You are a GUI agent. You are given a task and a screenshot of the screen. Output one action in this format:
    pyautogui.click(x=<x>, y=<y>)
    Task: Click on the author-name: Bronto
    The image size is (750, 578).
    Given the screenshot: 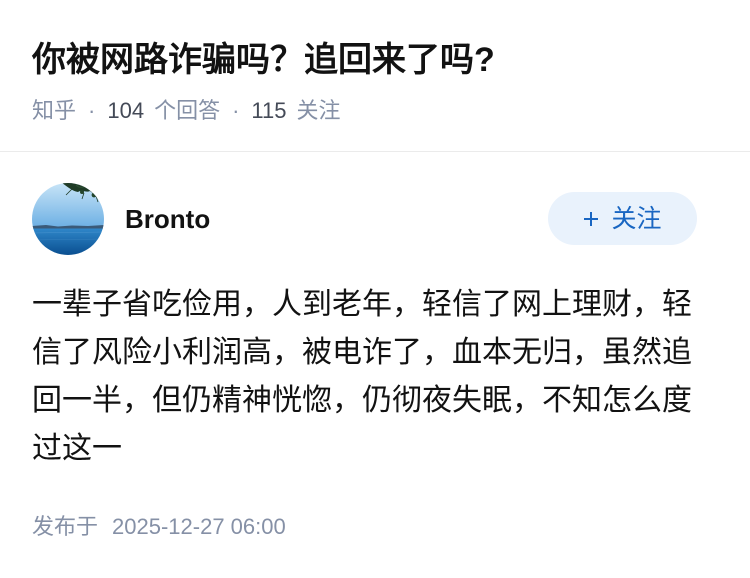 What is the action you would take?
    pyautogui.click(x=167, y=219)
    